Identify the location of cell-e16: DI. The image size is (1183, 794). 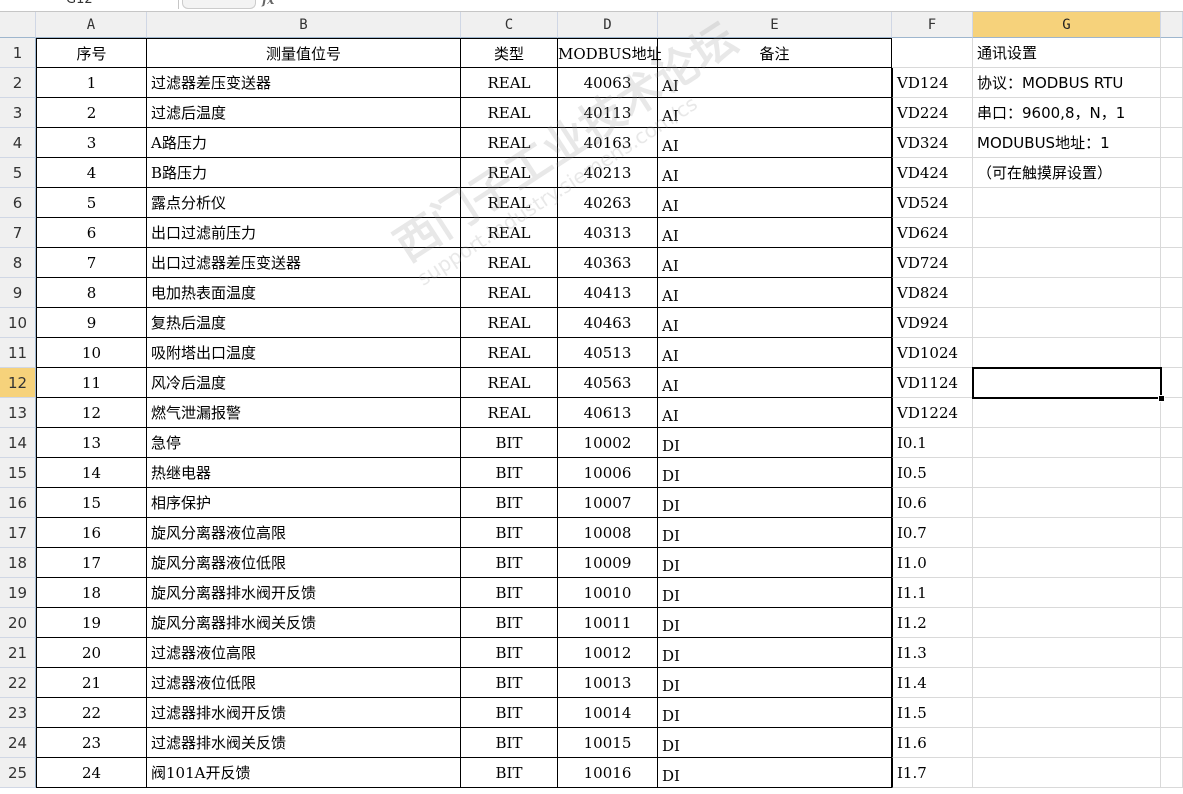
(775, 503).